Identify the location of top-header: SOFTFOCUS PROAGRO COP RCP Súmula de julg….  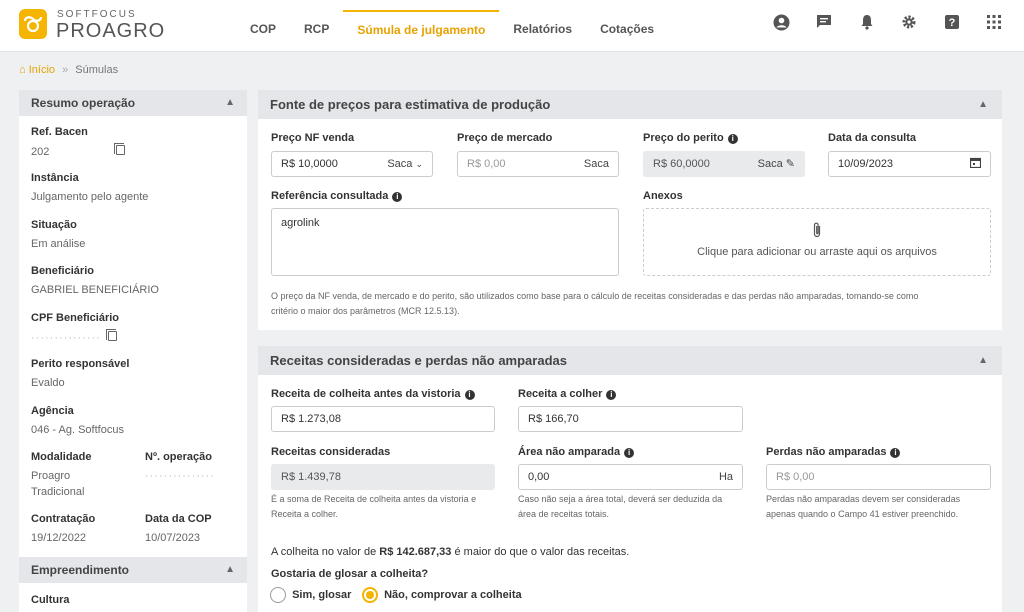
(512, 26).